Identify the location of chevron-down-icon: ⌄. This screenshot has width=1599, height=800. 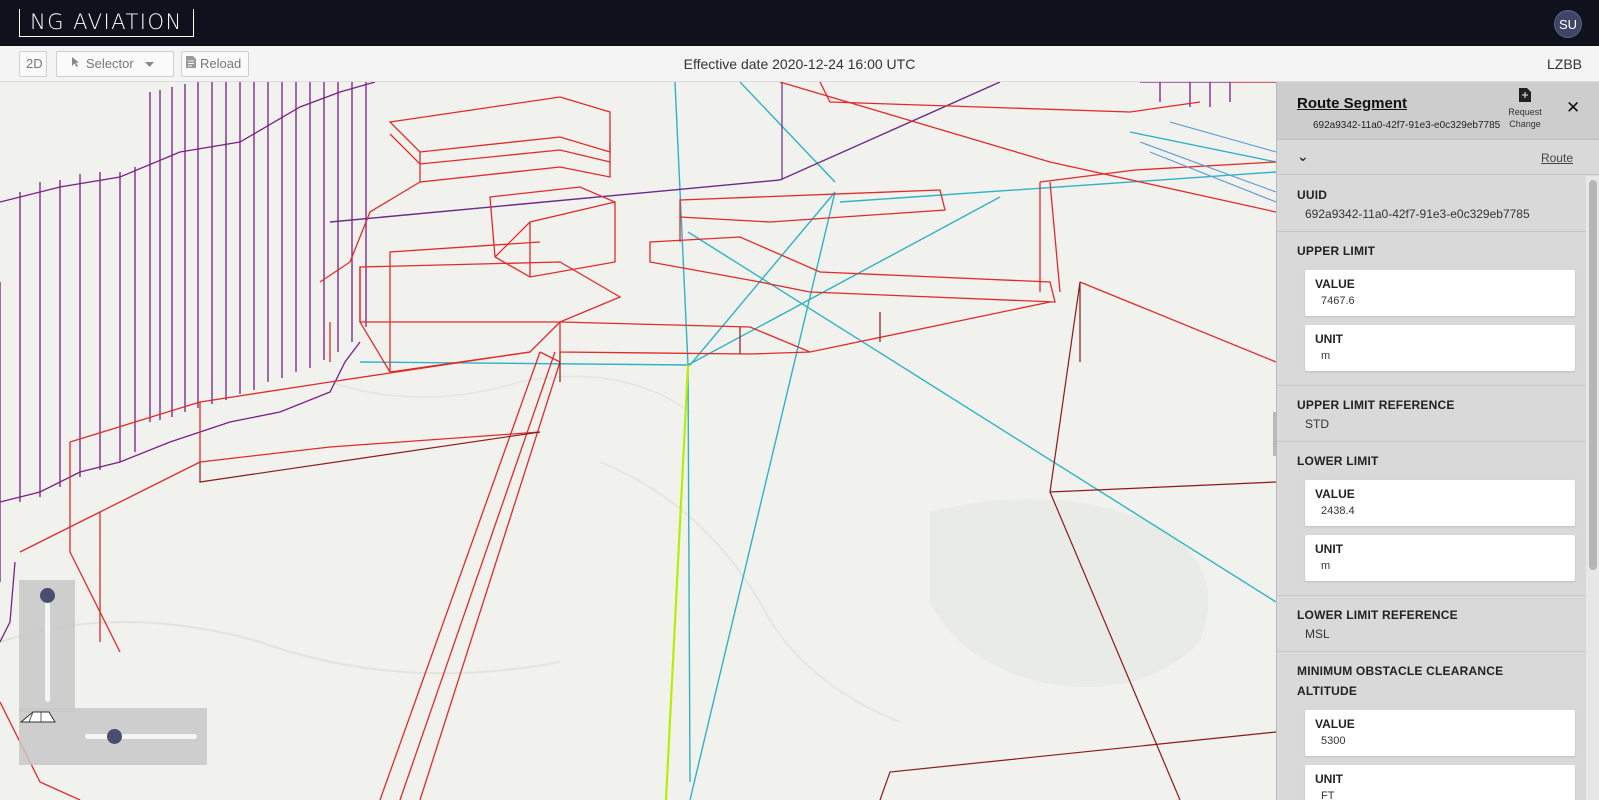
(1303, 156).